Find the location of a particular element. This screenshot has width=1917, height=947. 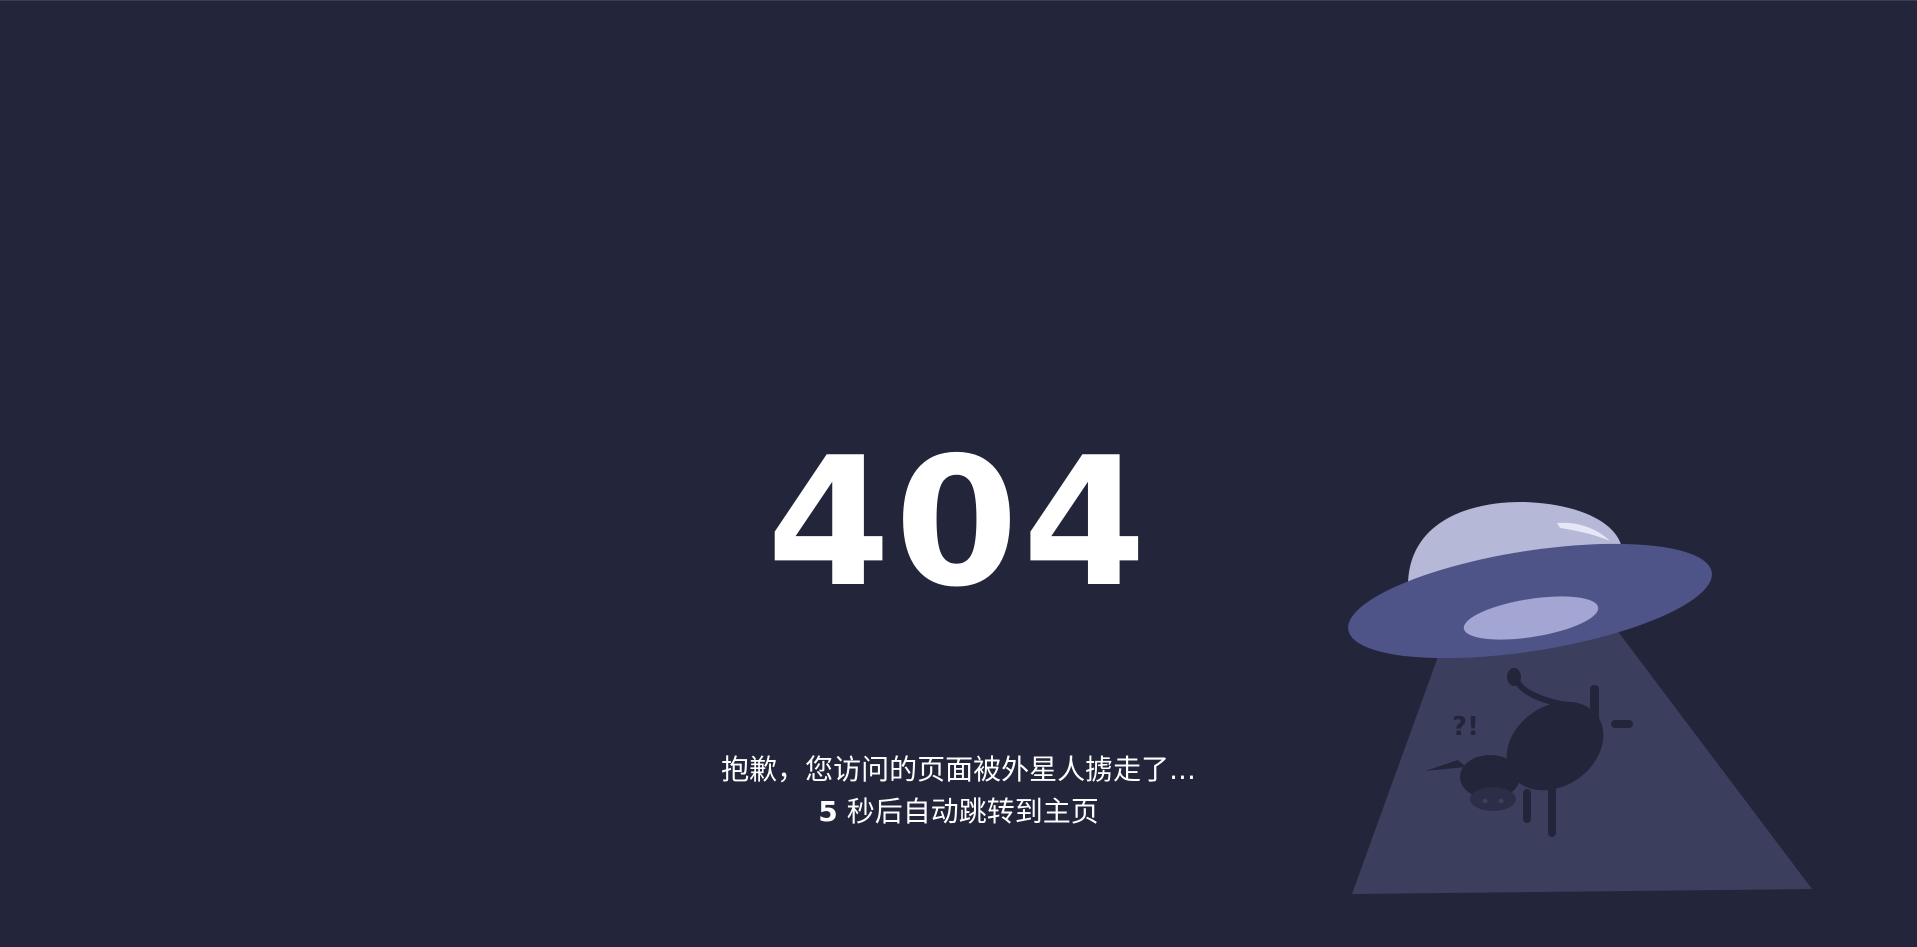

countdown-seconds: 5 is located at coordinates (828, 811).